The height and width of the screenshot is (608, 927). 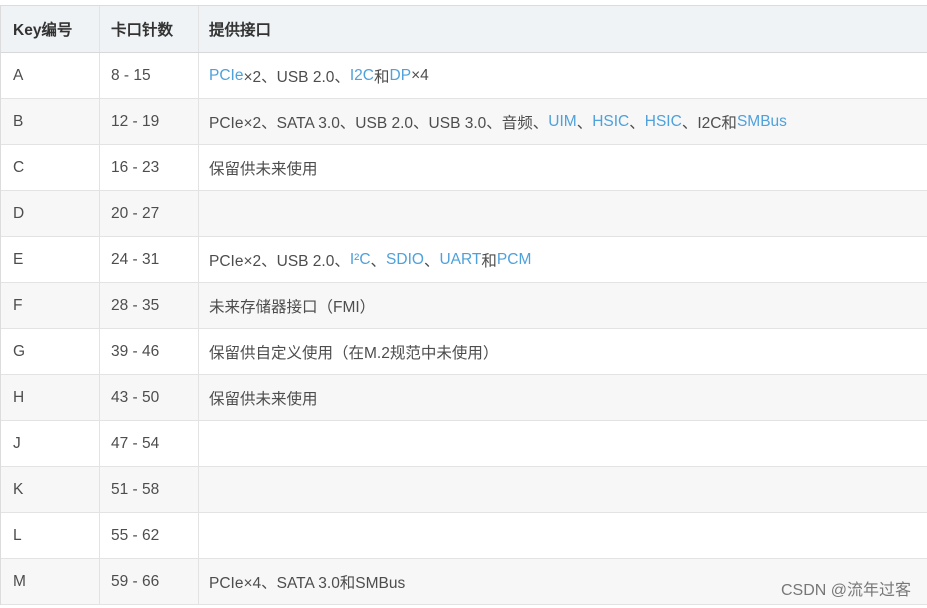 I want to click on cell-key: A, so click(x=50, y=75).